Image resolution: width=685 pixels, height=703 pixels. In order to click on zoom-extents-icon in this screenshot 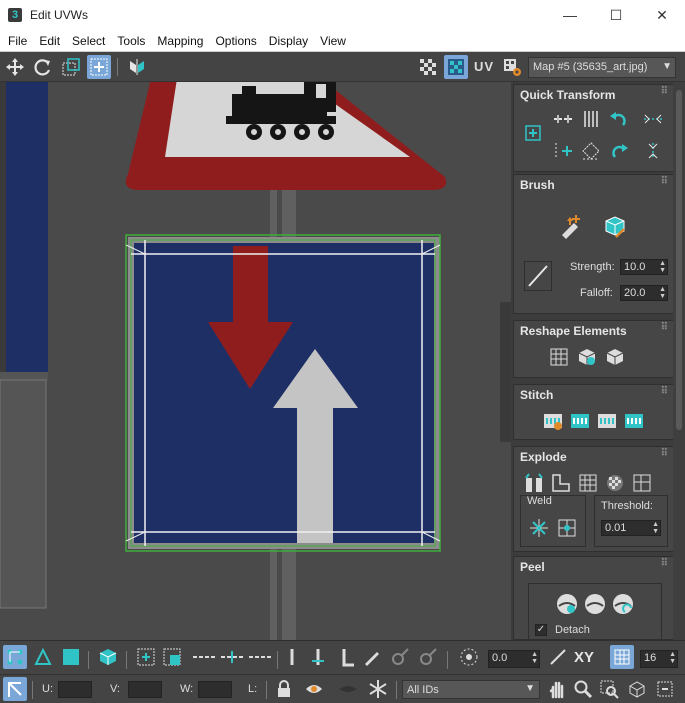, I will do `click(637, 689)`.